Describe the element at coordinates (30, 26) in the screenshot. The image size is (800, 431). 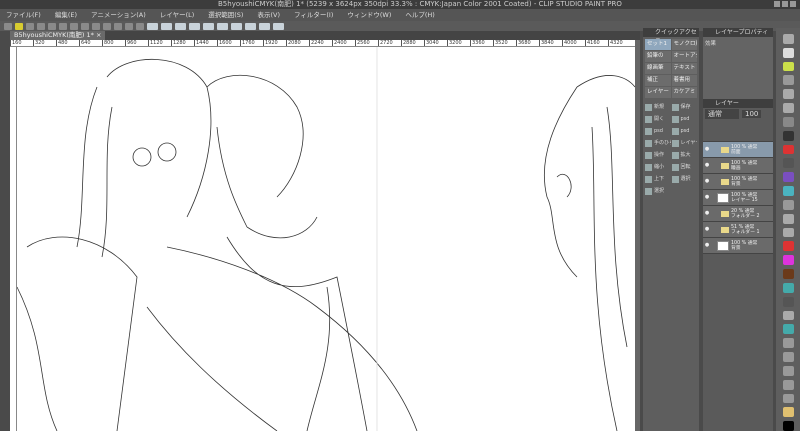
I see `open-icon` at that location.